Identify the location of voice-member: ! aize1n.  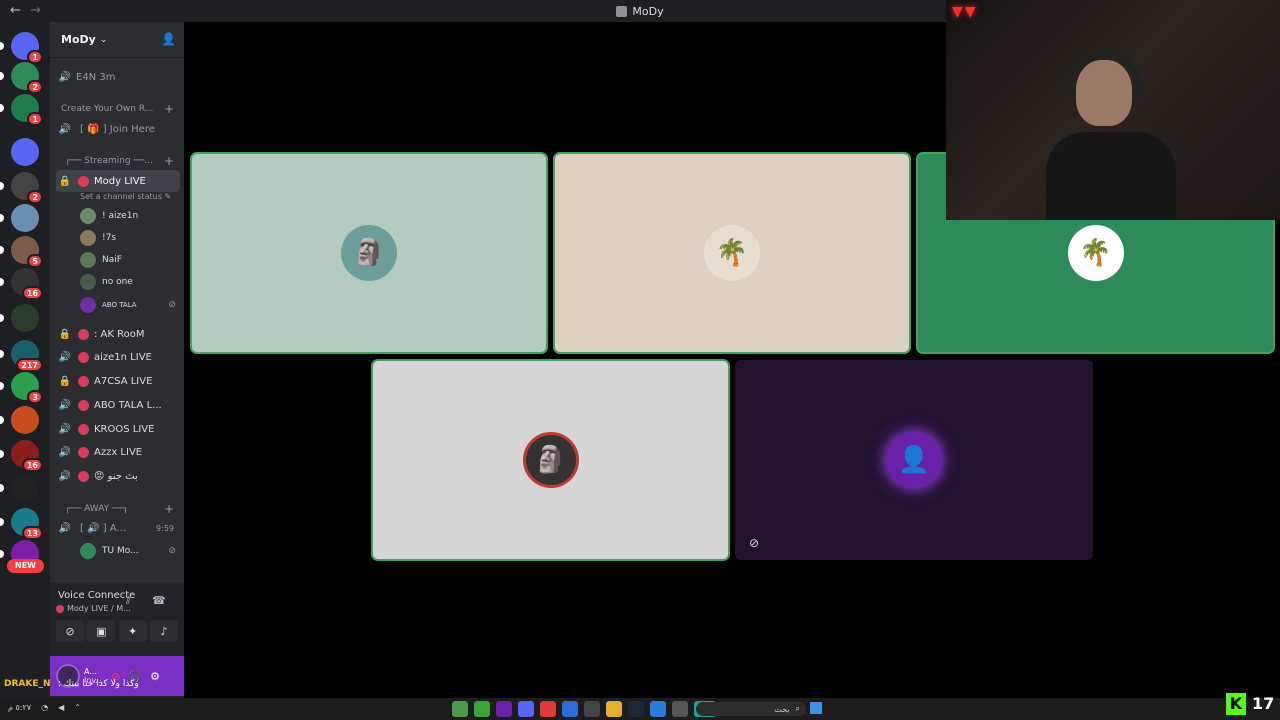
(130, 216).